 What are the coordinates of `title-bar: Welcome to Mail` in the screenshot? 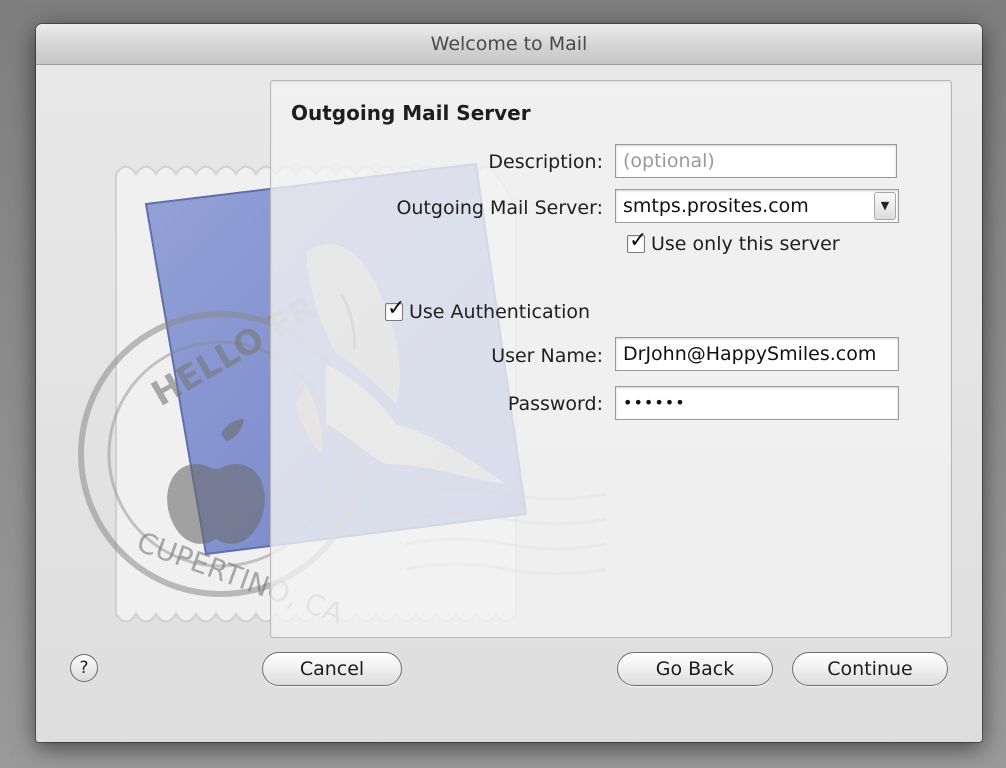 It's located at (509, 44).